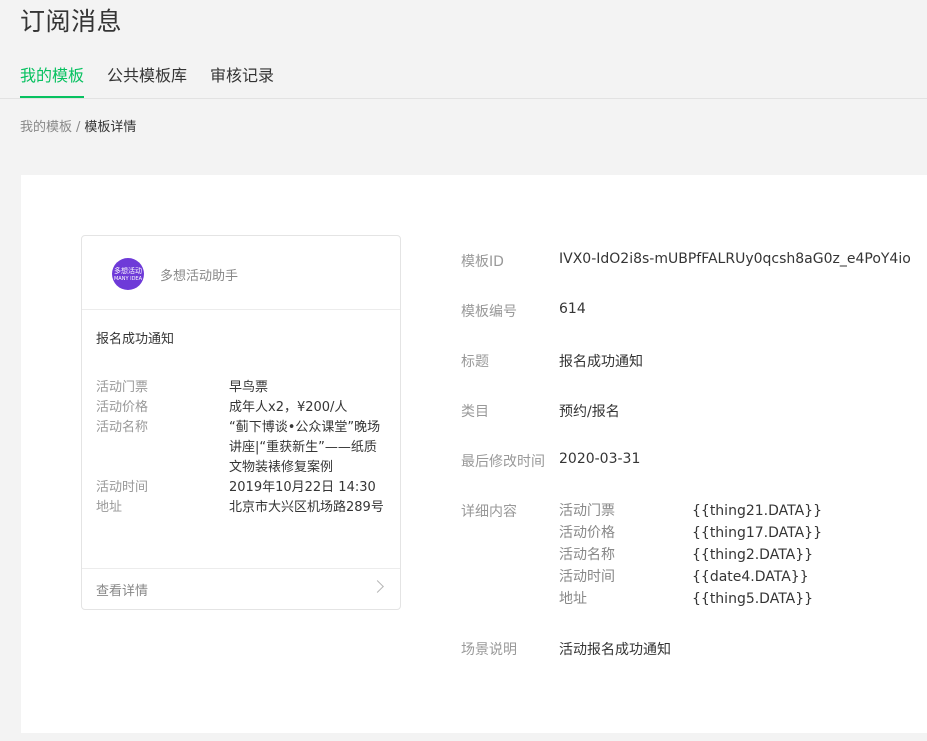 This screenshot has width=927, height=741. Describe the element at coordinates (242, 81) in the screenshot. I see `tab-review-records: 审核记录` at that location.